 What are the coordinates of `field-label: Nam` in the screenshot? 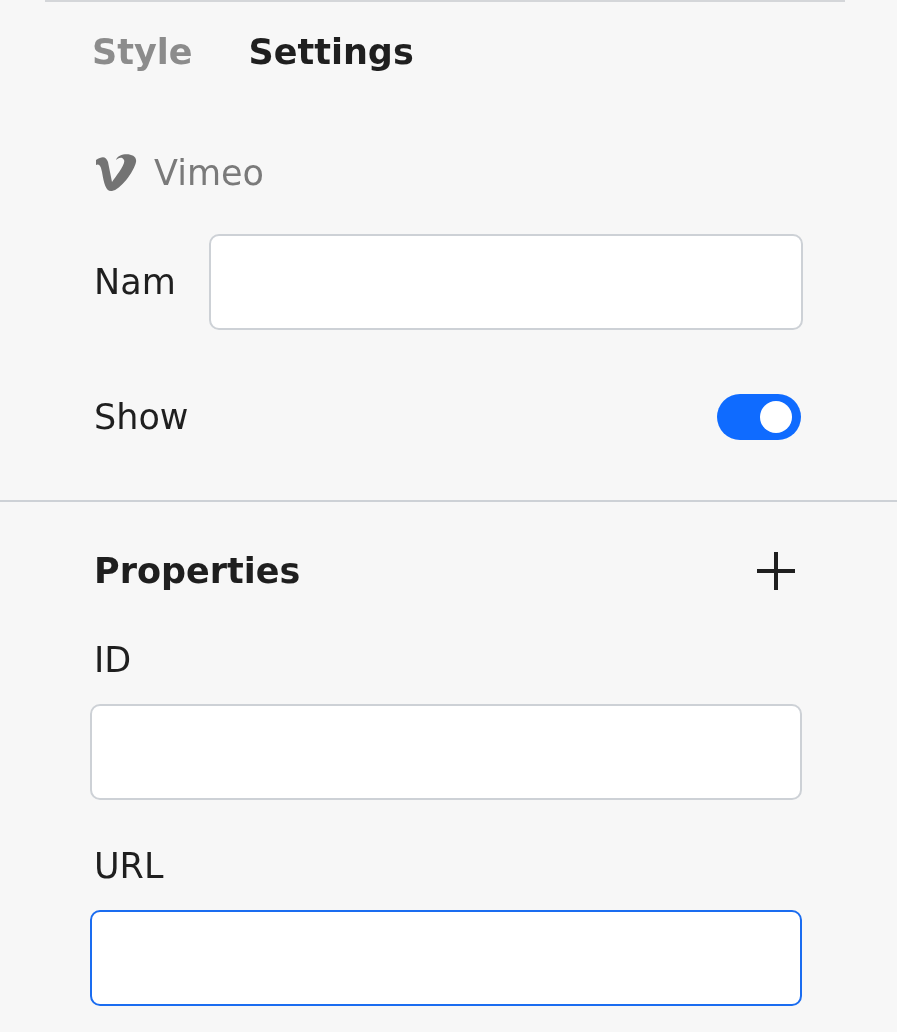 It's located at (135, 282).